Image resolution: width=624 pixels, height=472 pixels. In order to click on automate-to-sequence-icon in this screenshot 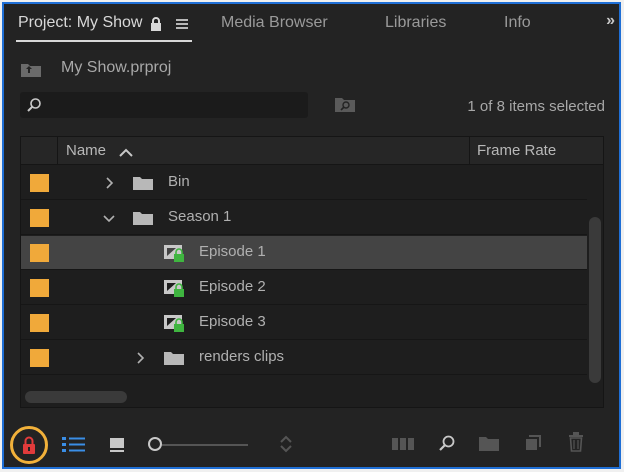, I will do `click(404, 444)`.